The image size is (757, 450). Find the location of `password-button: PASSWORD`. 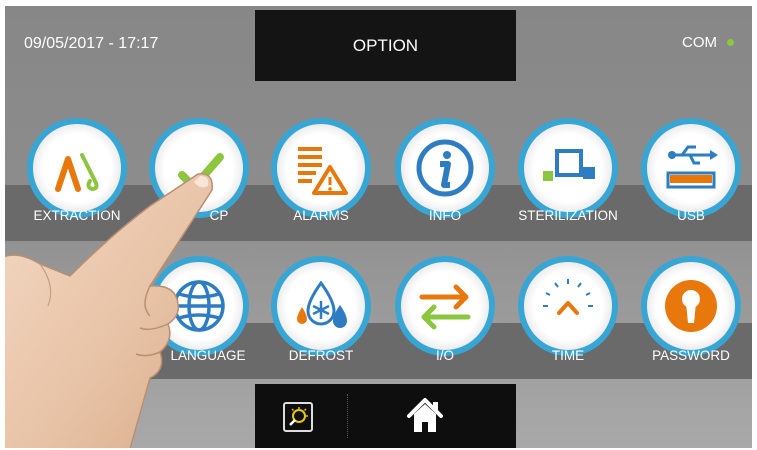

password-button: PASSWORD is located at coordinates (691, 316).